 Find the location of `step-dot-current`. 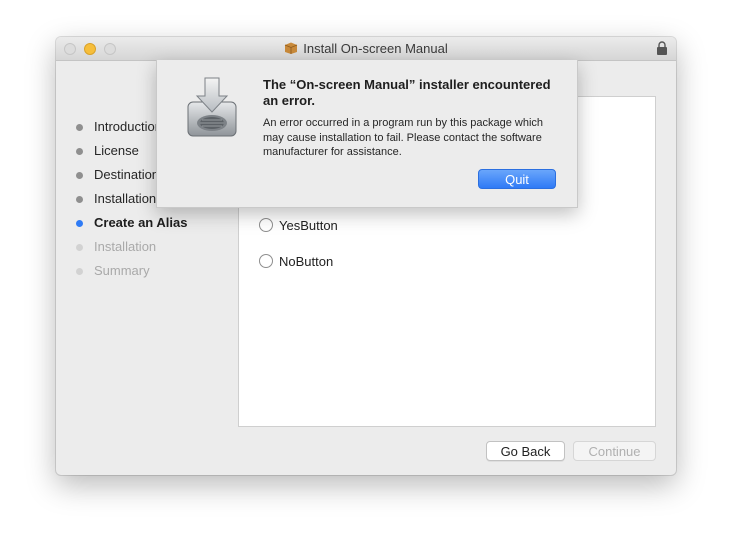

step-dot-current is located at coordinates (79, 223).